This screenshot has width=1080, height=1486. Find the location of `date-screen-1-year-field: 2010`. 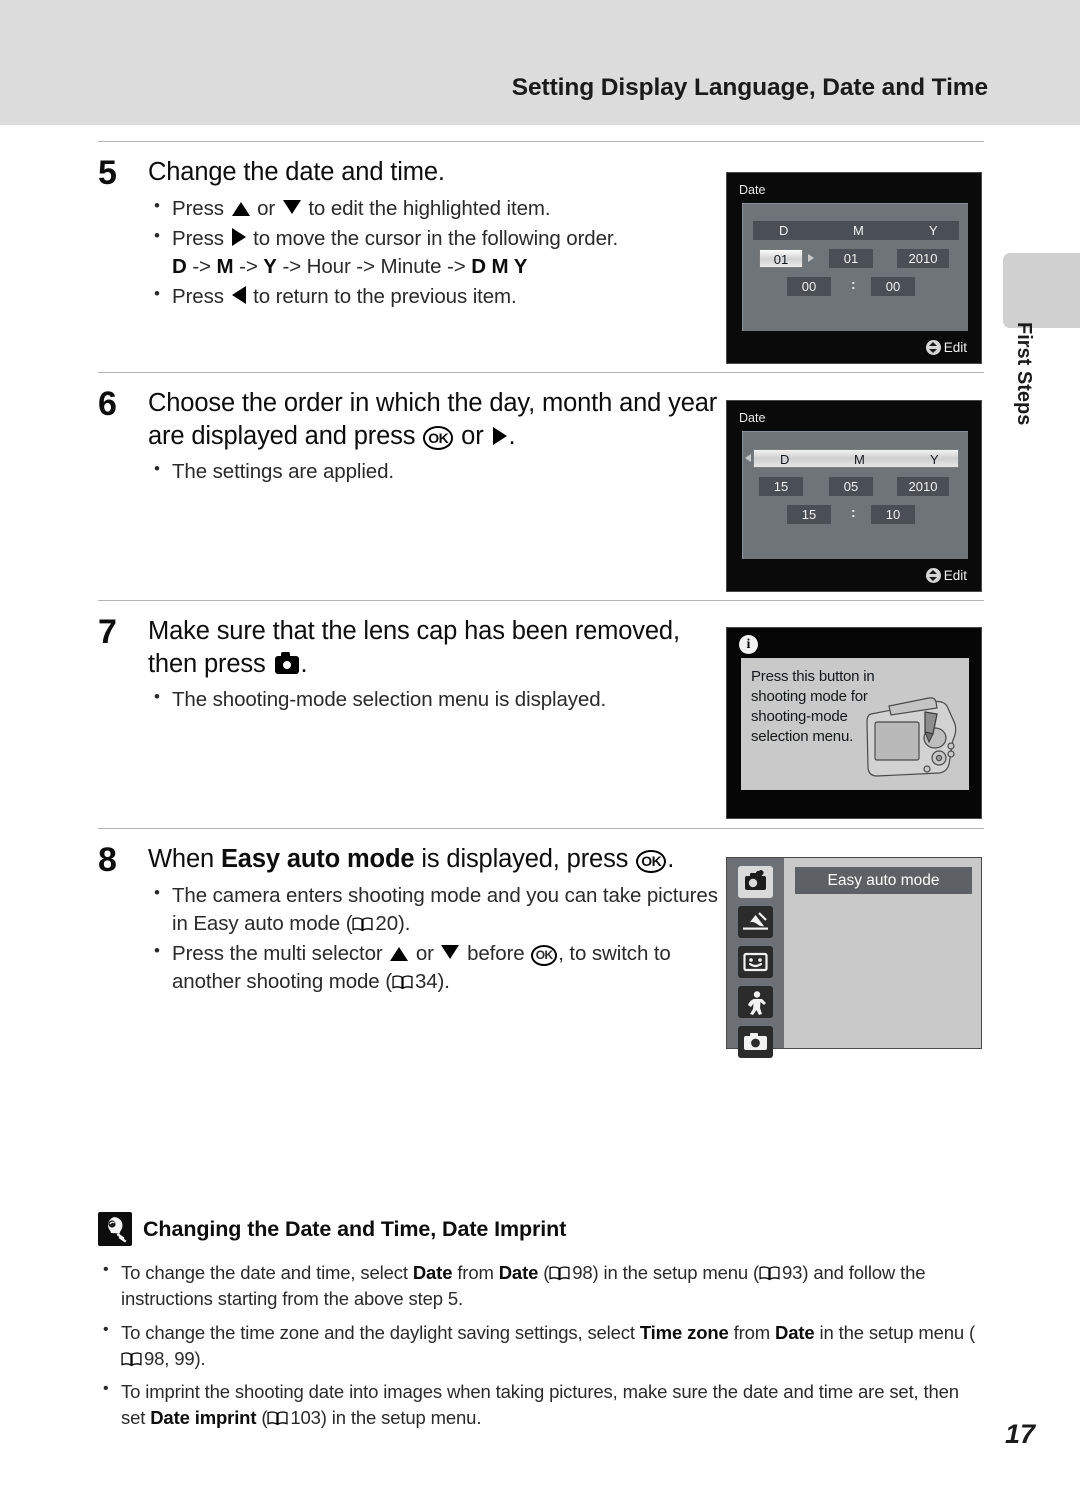

date-screen-1-year-field: 2010 is located at coordinates (923, 258).